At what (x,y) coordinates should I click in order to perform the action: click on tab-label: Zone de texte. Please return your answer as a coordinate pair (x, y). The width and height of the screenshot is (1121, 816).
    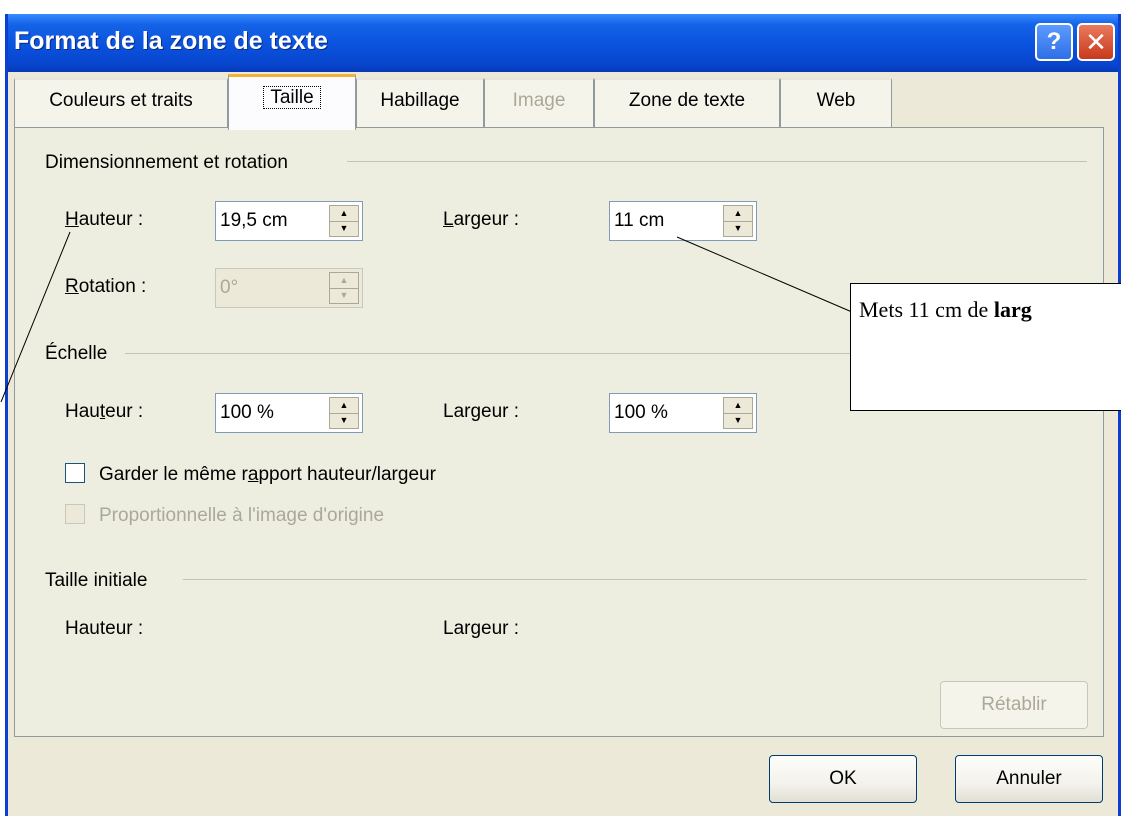
    Looking at the image, I should click on (687, 100).